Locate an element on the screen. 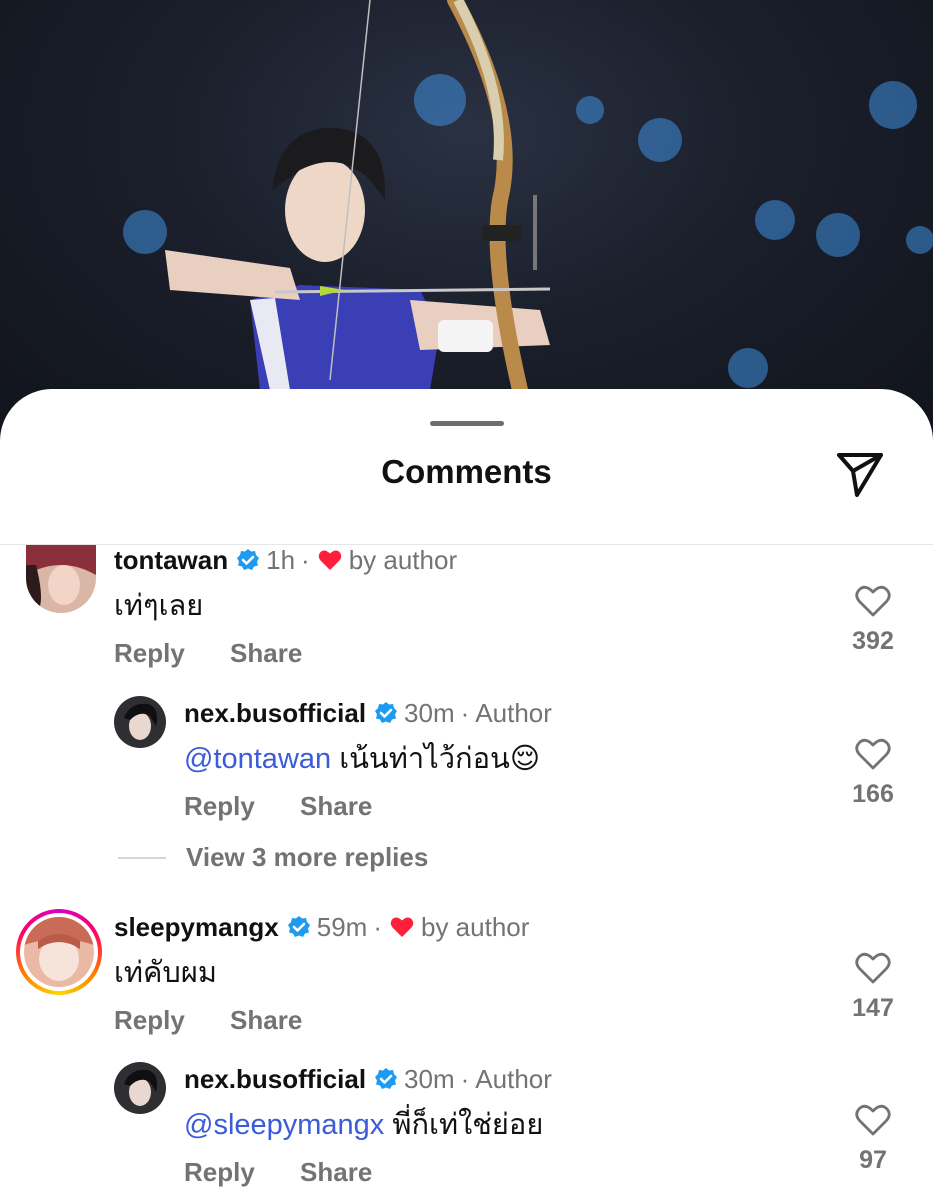  timestamp: 1h is located at coordinates (281, 560).